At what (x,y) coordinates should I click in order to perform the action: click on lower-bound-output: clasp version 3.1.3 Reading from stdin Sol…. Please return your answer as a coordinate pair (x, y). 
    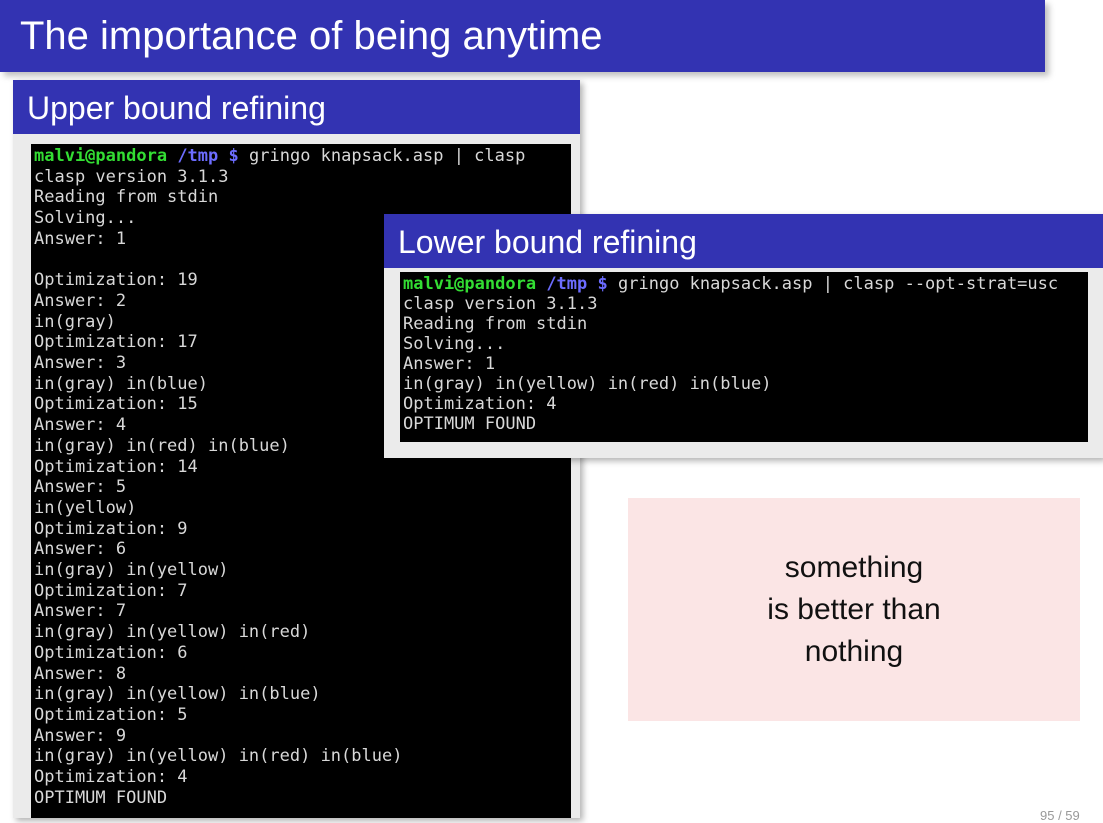
    Looking at the image, I should click on (745, 364).